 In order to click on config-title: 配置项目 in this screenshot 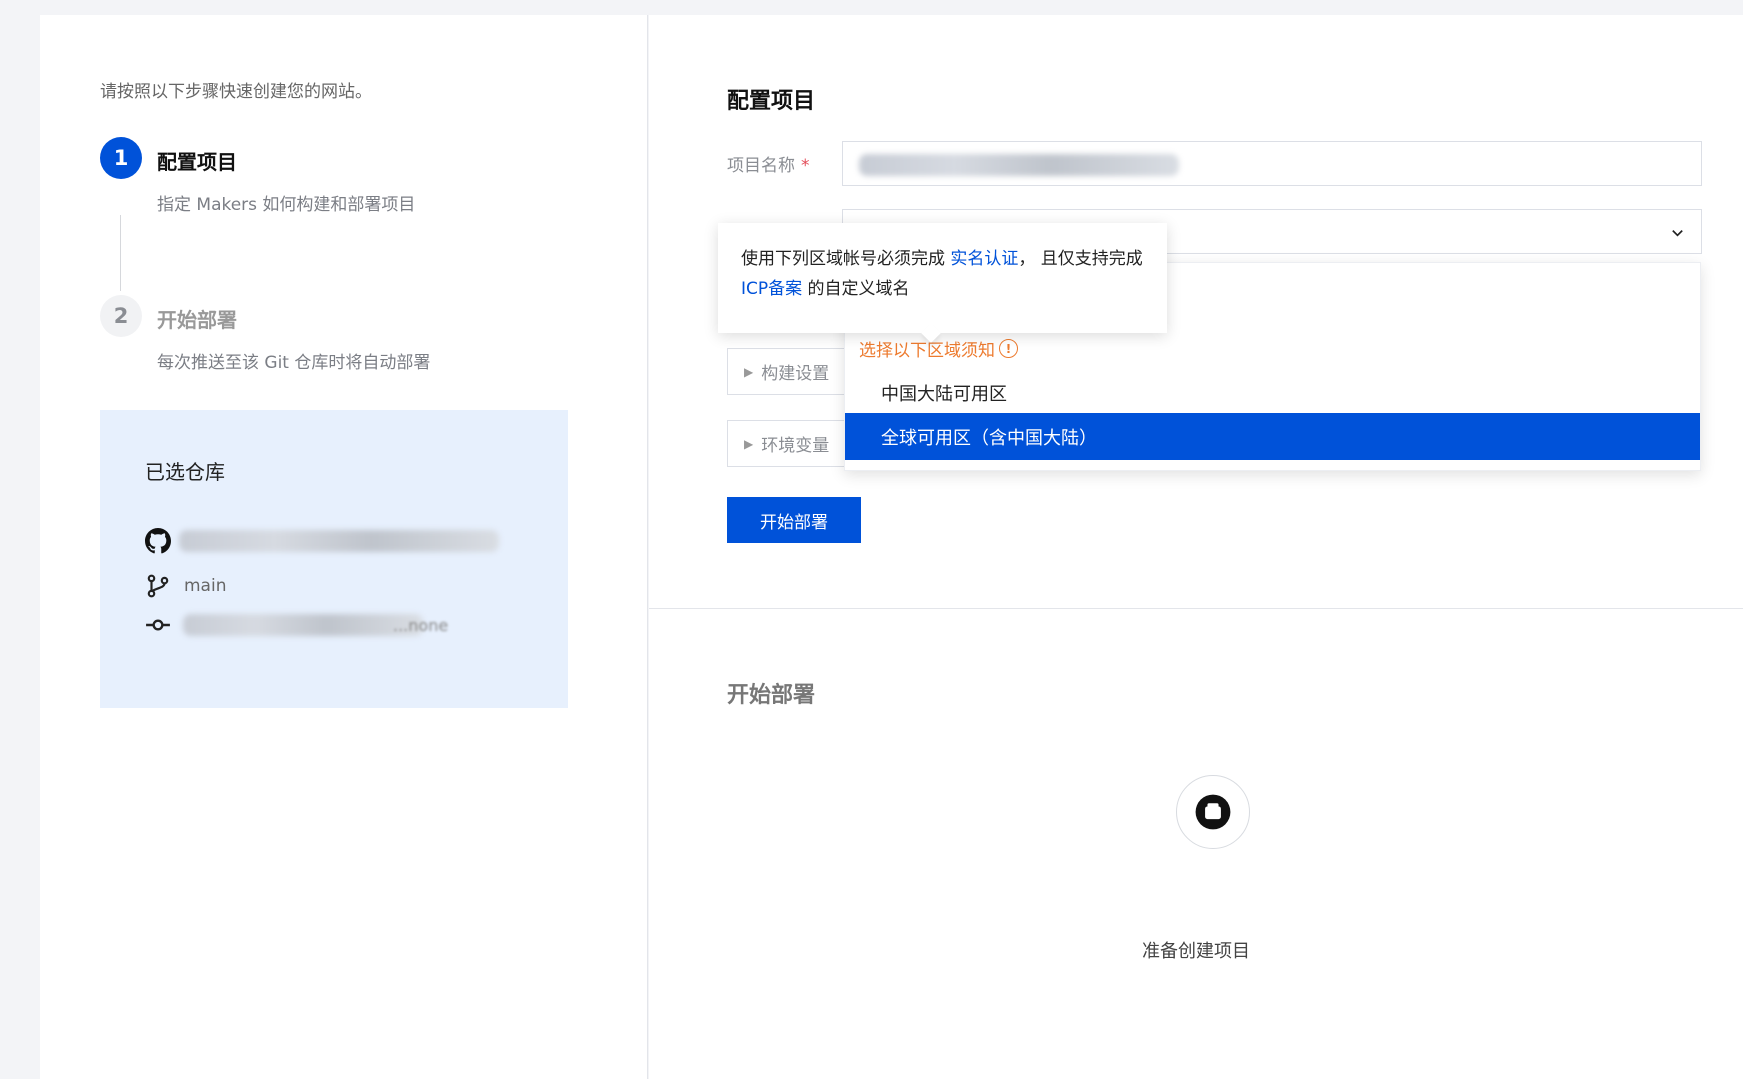, I will do `click(771, 101)`.